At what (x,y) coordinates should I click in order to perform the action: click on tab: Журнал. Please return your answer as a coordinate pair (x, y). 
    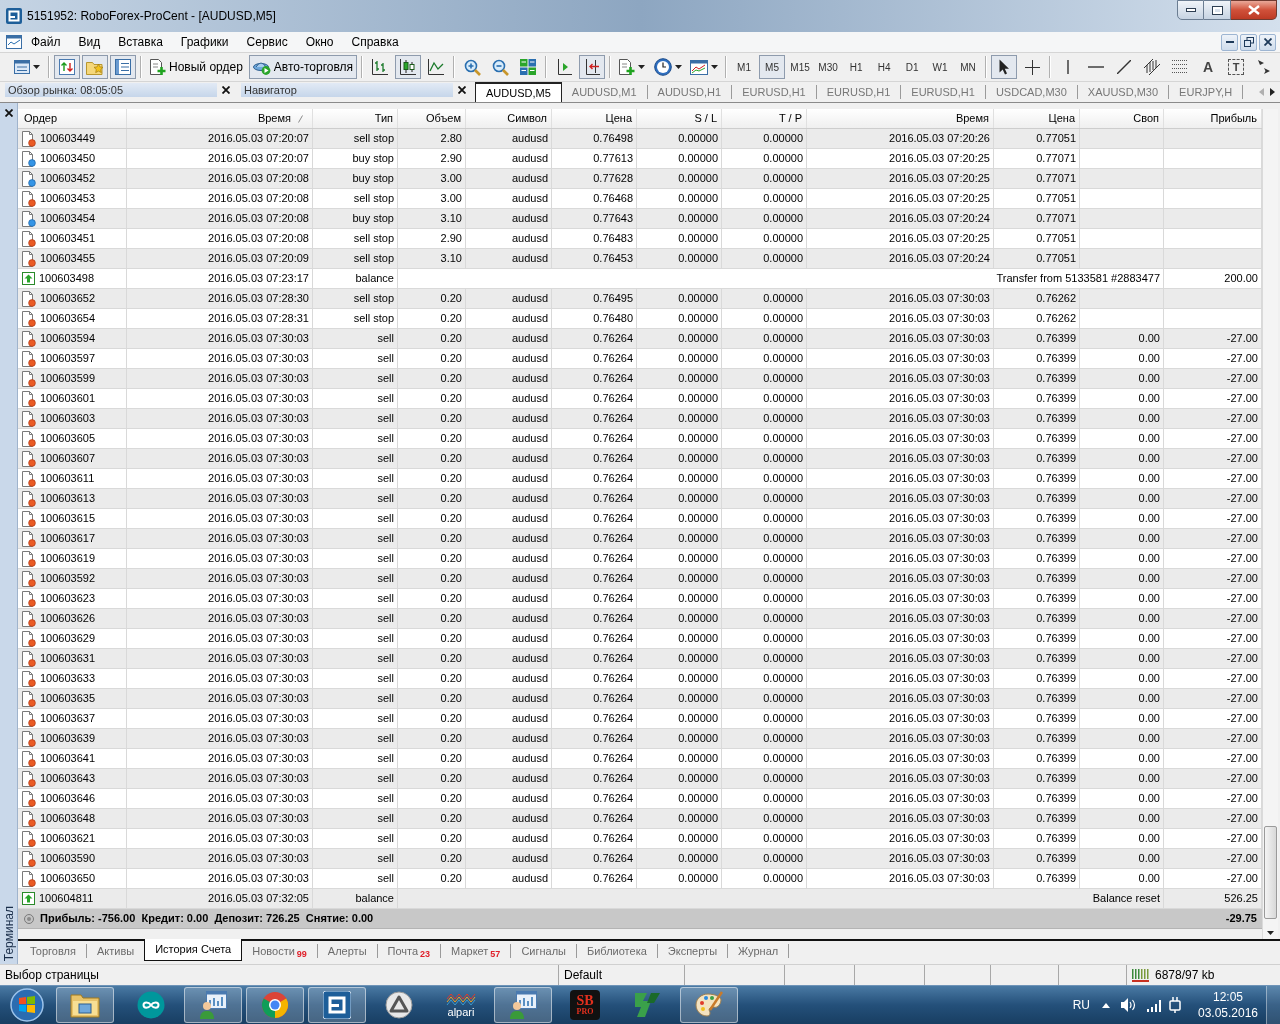
    Looking at the image, I should click on (758, 951).